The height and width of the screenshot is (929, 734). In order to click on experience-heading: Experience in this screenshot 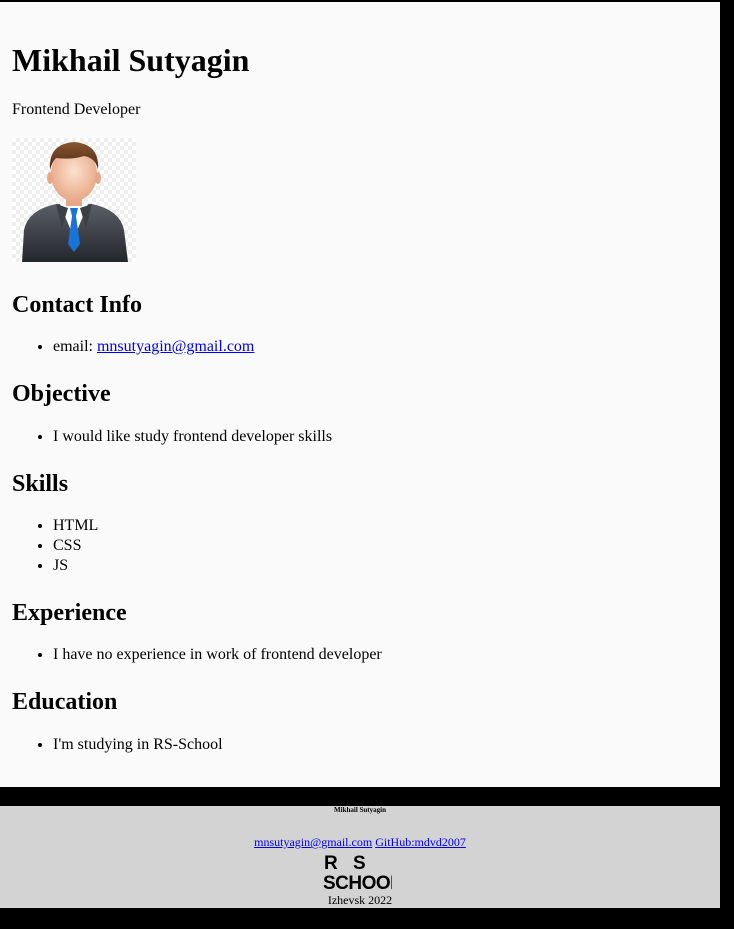, I will do `click(69, 613)`.